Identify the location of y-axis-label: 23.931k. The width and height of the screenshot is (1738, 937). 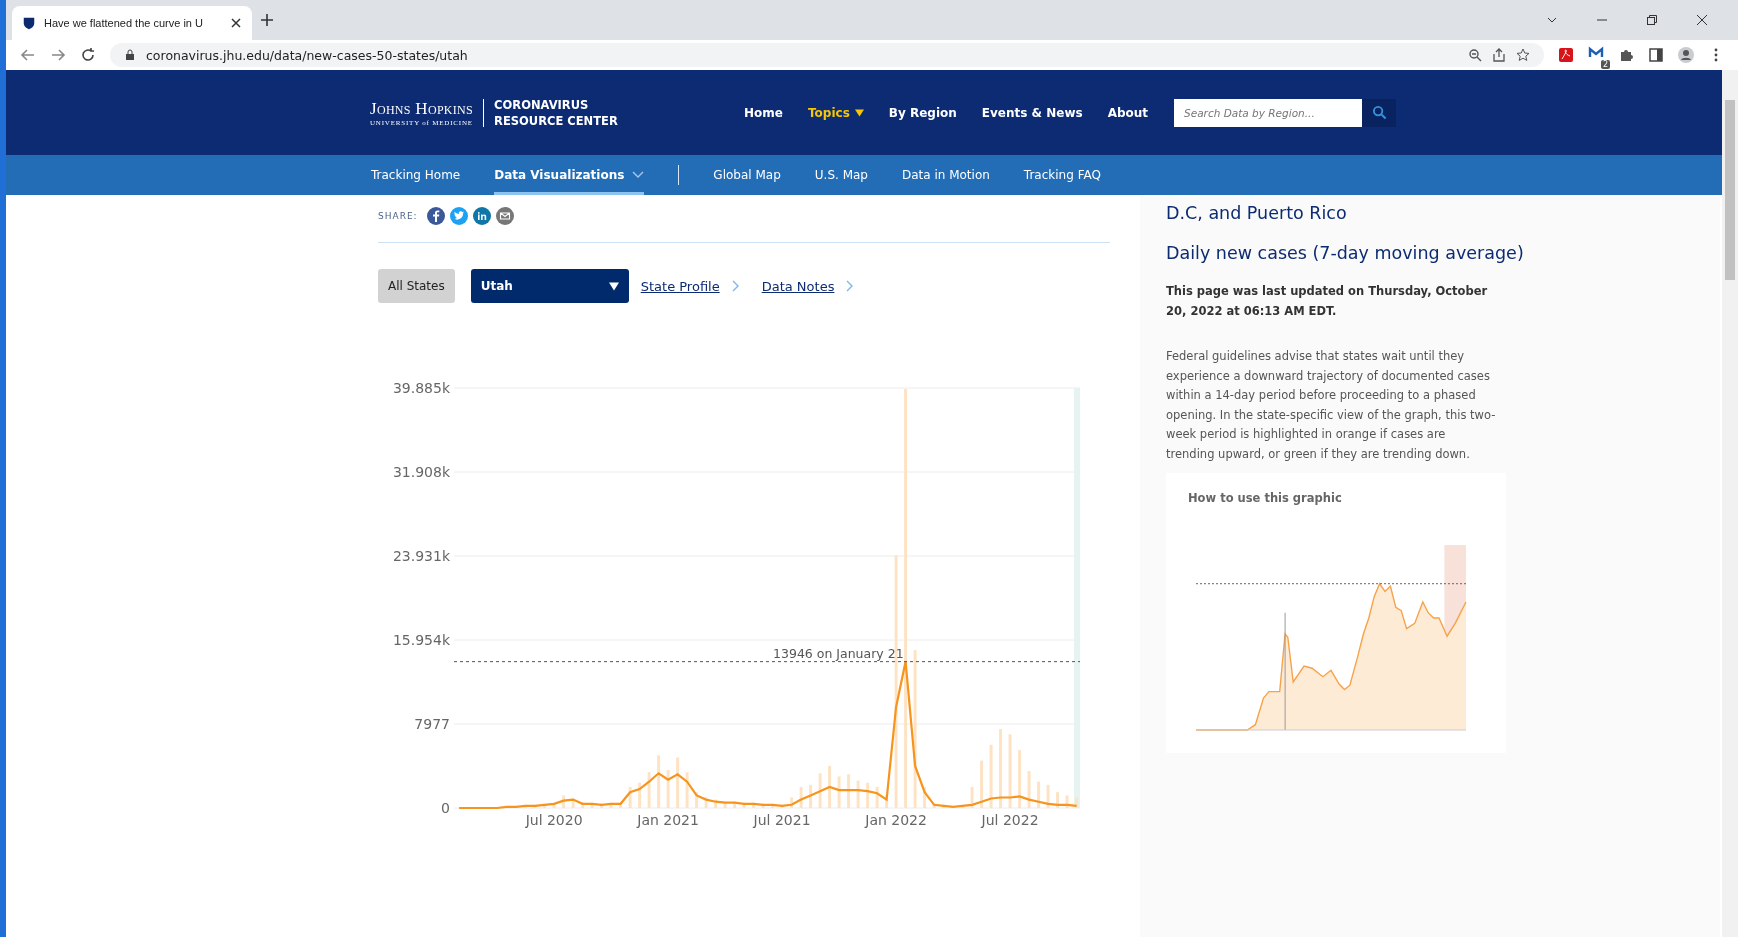
(421, 556).